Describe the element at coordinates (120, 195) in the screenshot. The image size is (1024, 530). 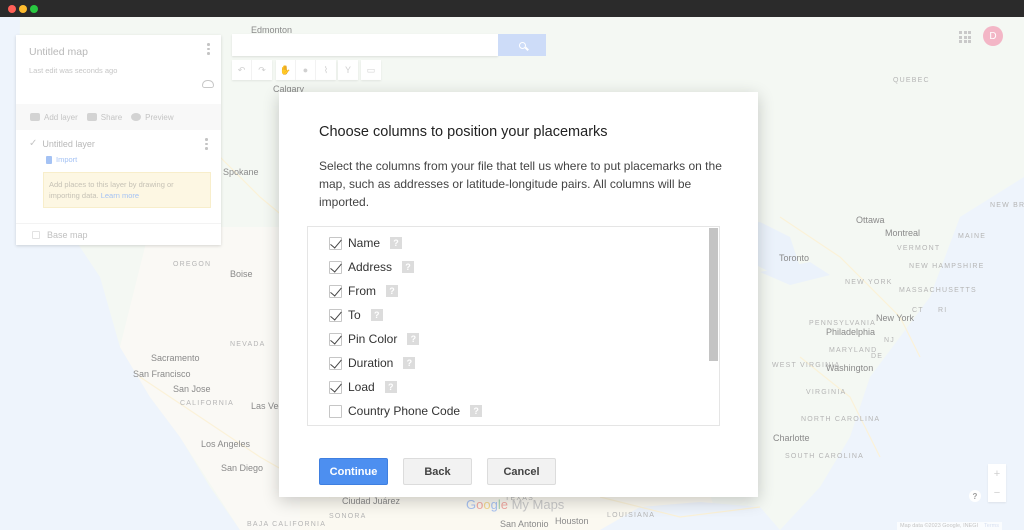
I see `learn-more-link: Learn more` at that location.